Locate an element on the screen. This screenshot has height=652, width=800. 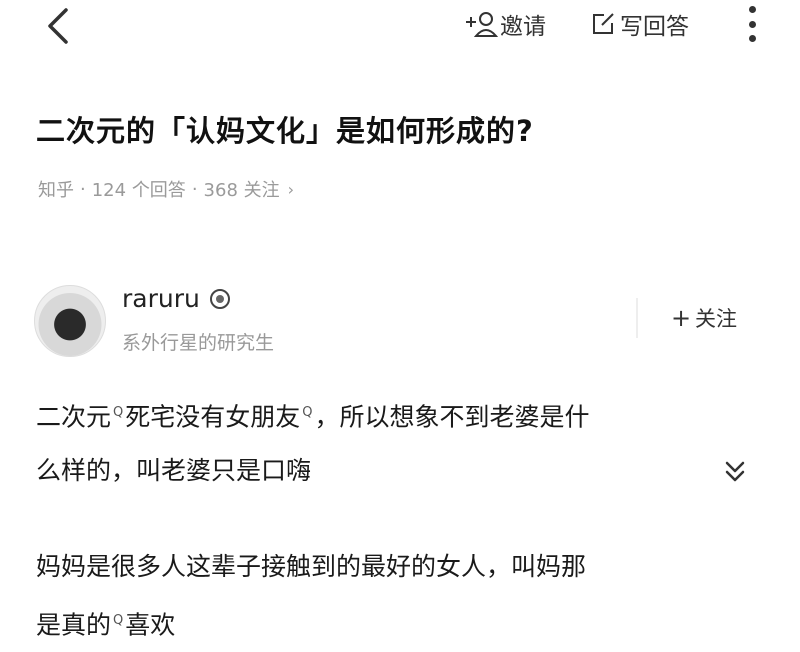
plus-icon: + is located at coordinates (681, 318).